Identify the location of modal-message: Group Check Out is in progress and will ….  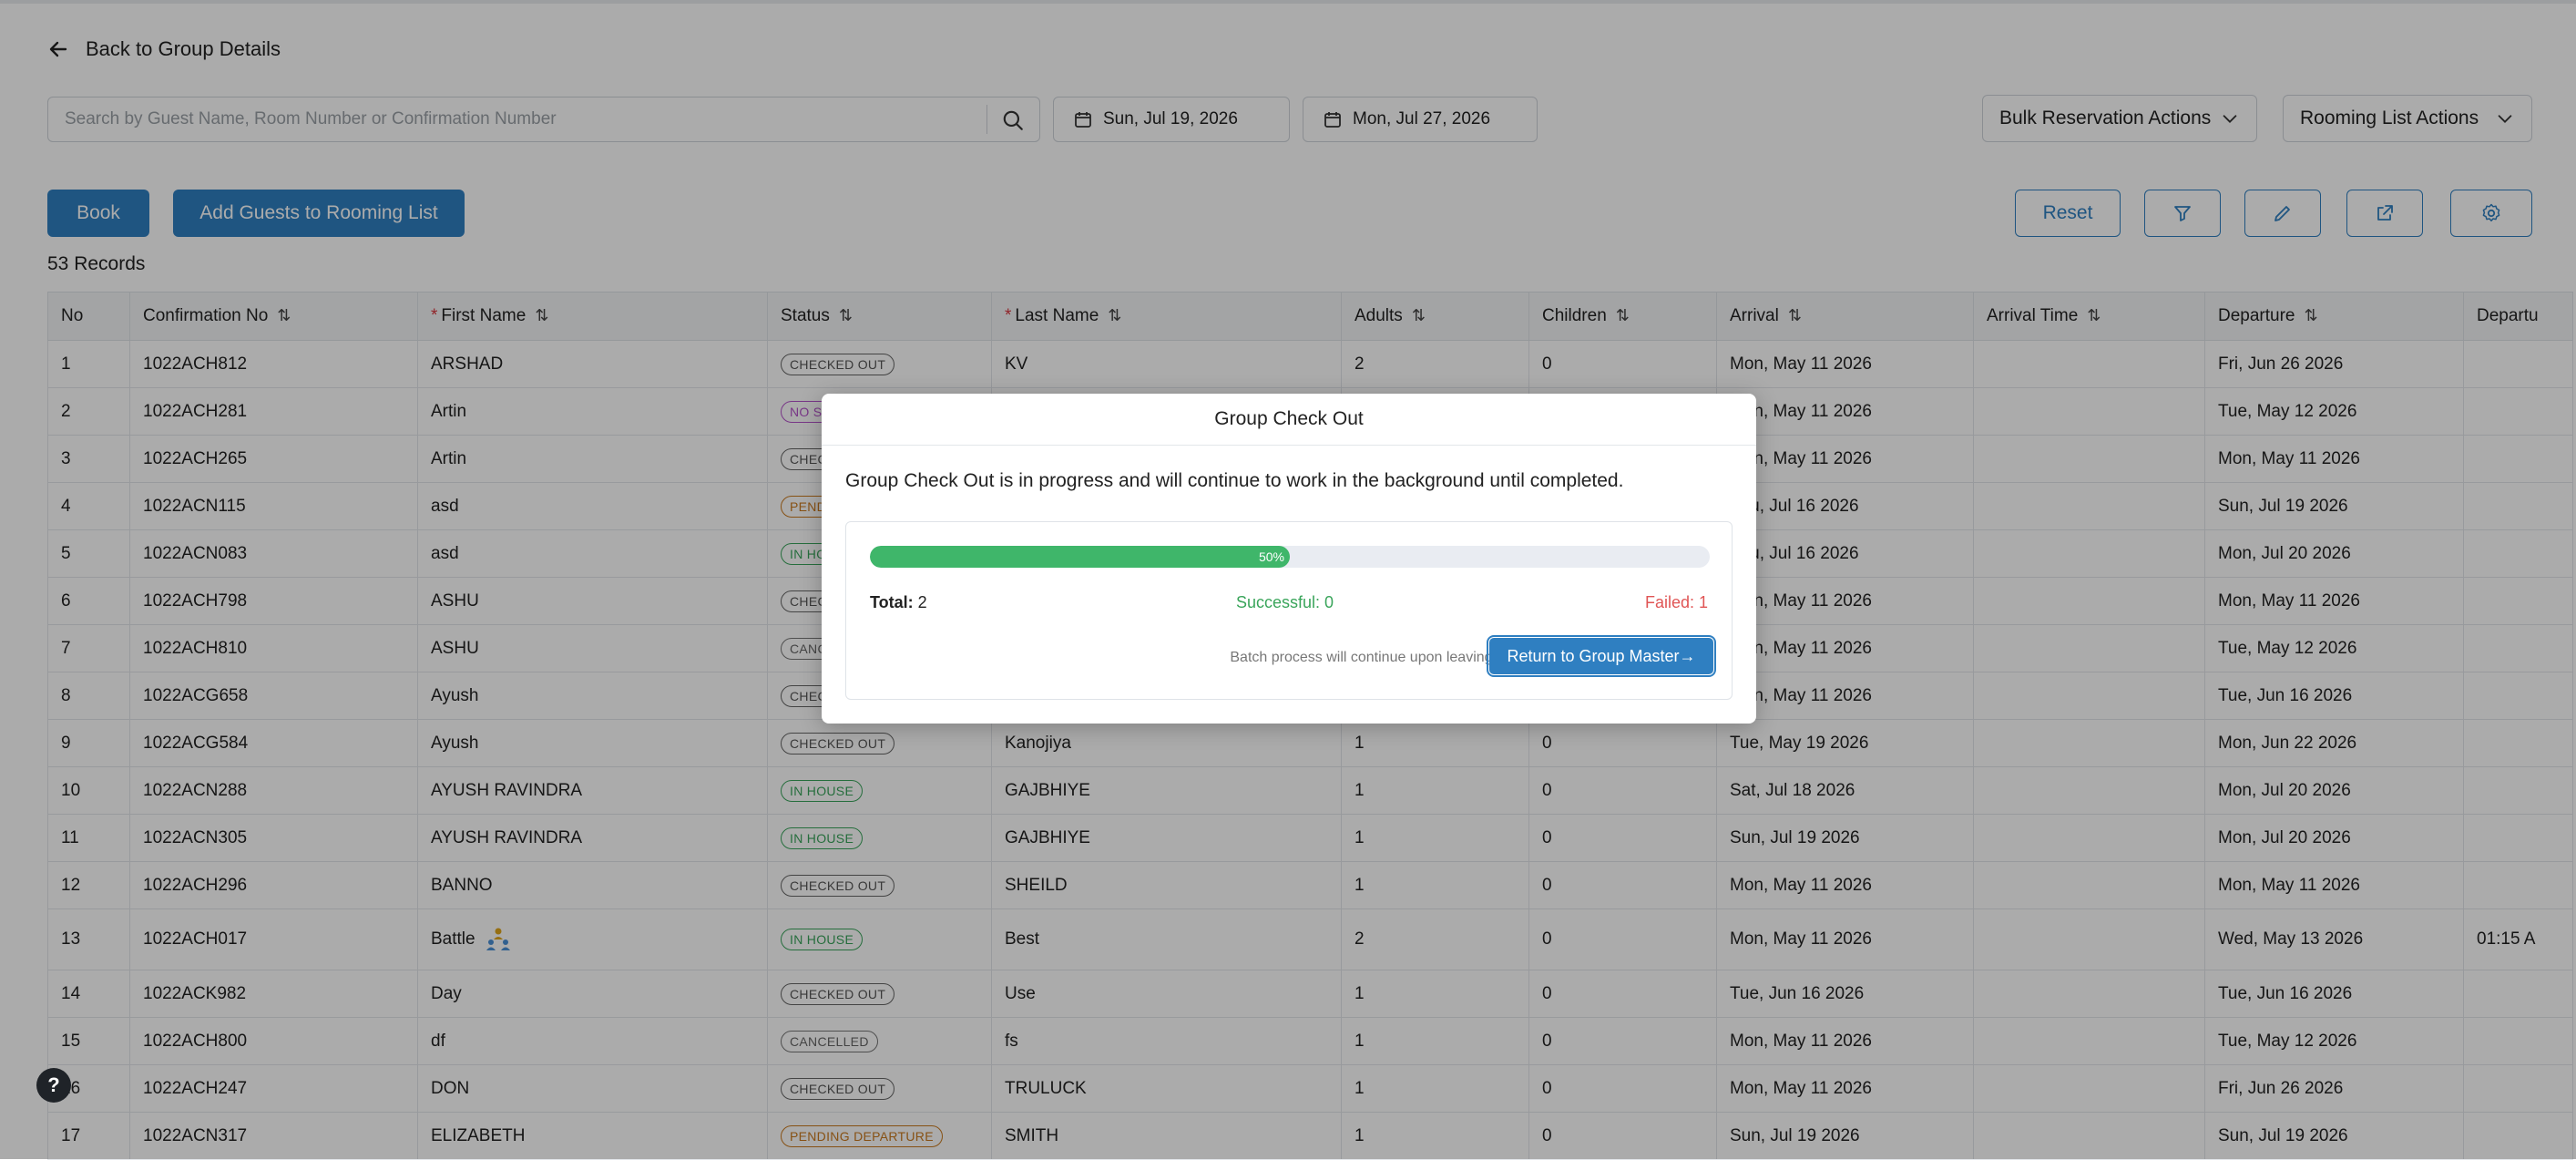
(1234, 480).